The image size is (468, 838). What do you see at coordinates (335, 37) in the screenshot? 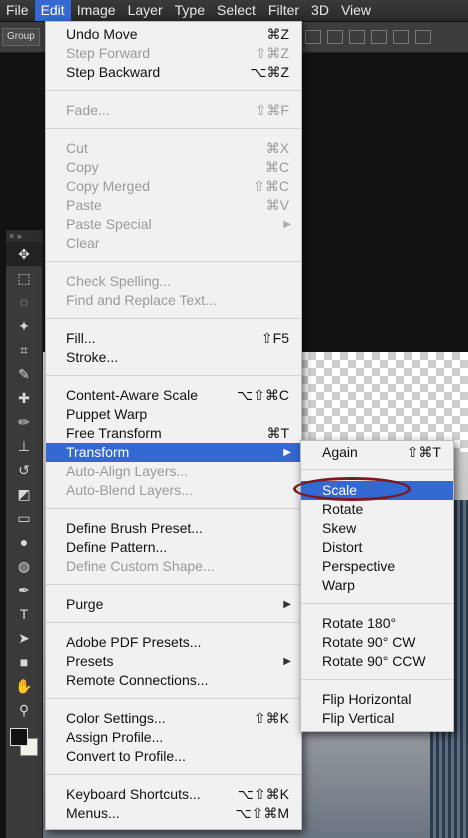
I see `align-middle-icon` at bounding box center [335, 37].